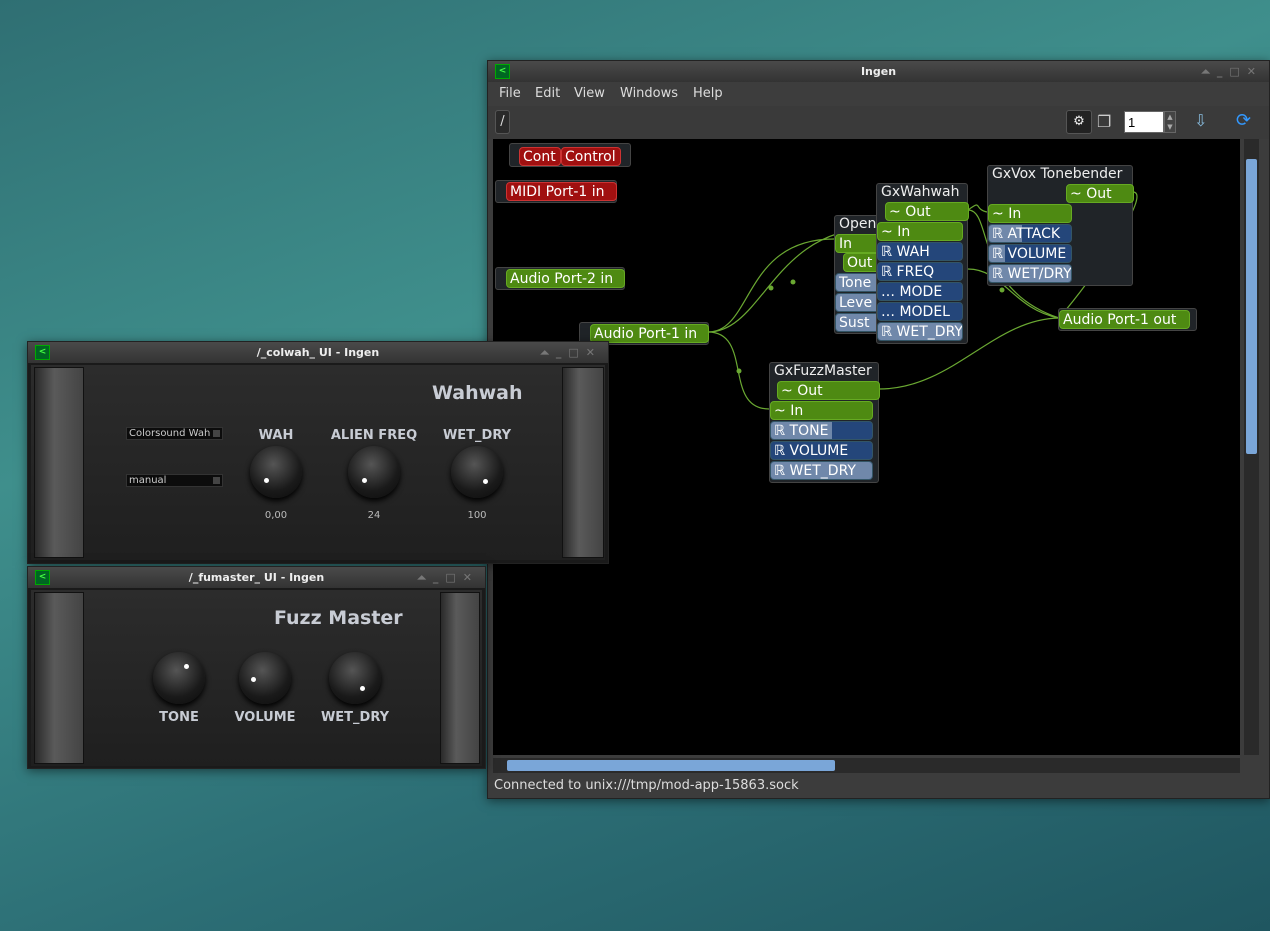 This screenshot has height=931, width=1270. I want to click on node-title: GxFuzzMaster, so click(823, 371).